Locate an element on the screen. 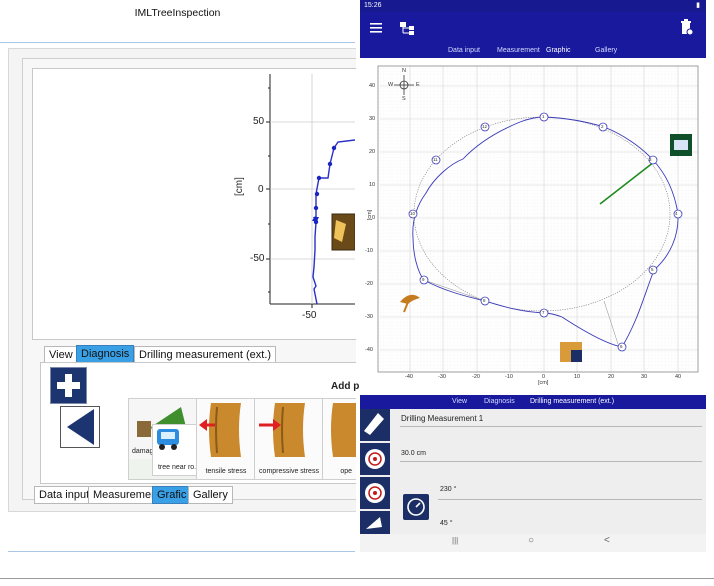 Image resolution: width=714 pixels, height=586 pixels. ytick: -10 is located at coordinates (369, 251).